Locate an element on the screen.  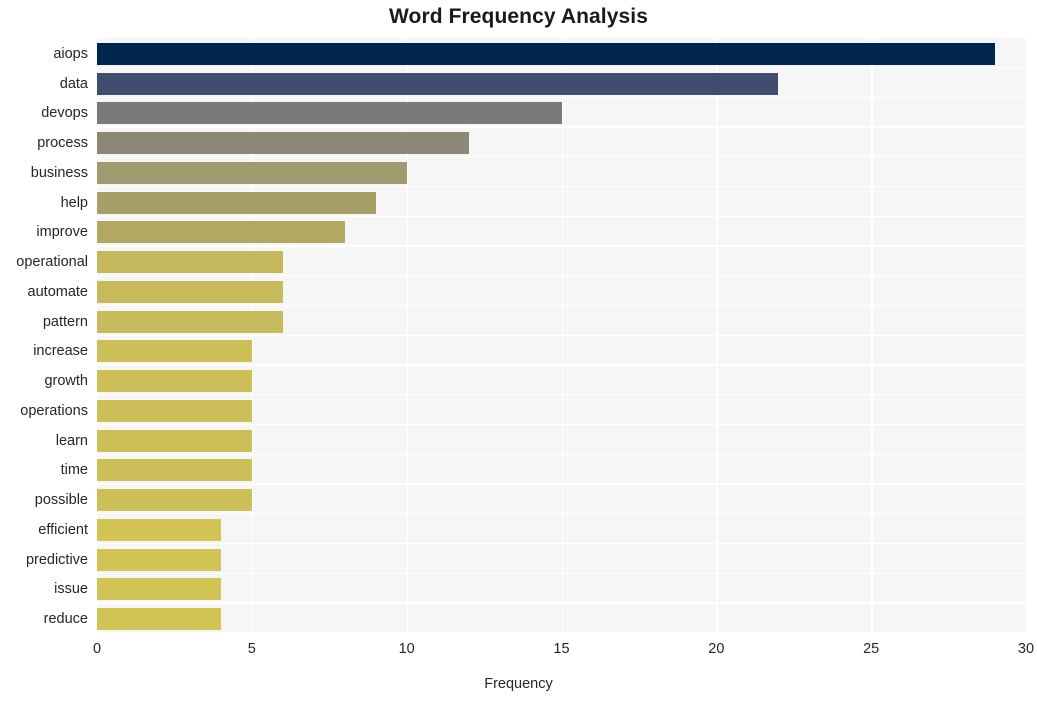
y-axis-tick-label: increase is located at coordinates (60, 351).